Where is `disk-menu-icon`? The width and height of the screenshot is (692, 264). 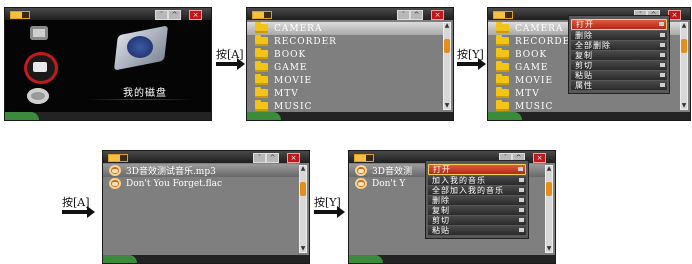
disk-menu-icon is located at coordinates (41, 68).